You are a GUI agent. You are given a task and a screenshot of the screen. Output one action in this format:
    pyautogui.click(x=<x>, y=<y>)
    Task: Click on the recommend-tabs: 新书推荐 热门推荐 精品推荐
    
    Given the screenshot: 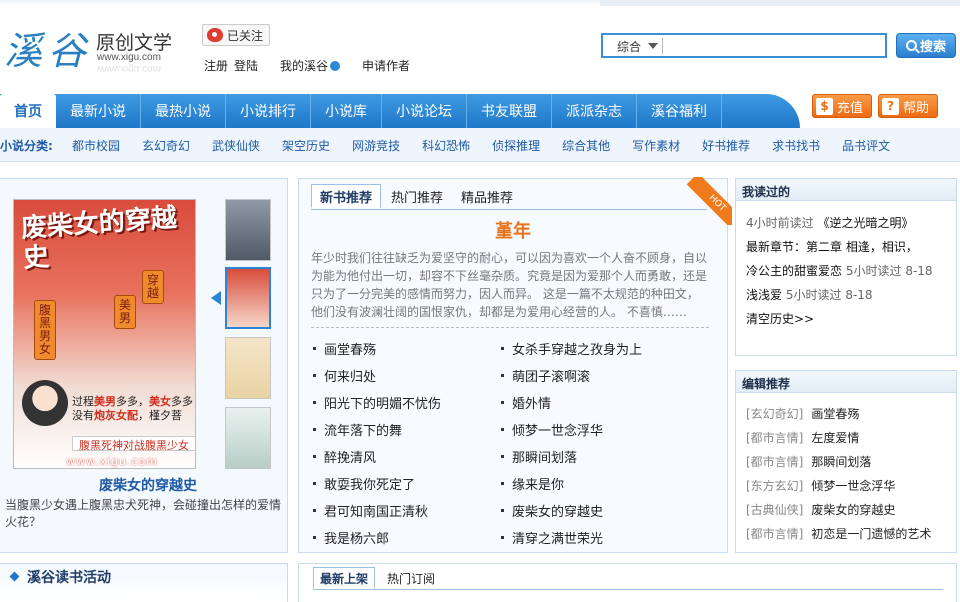 What is the action you would take?
    pyautogui.click(x=417, y=197)
    